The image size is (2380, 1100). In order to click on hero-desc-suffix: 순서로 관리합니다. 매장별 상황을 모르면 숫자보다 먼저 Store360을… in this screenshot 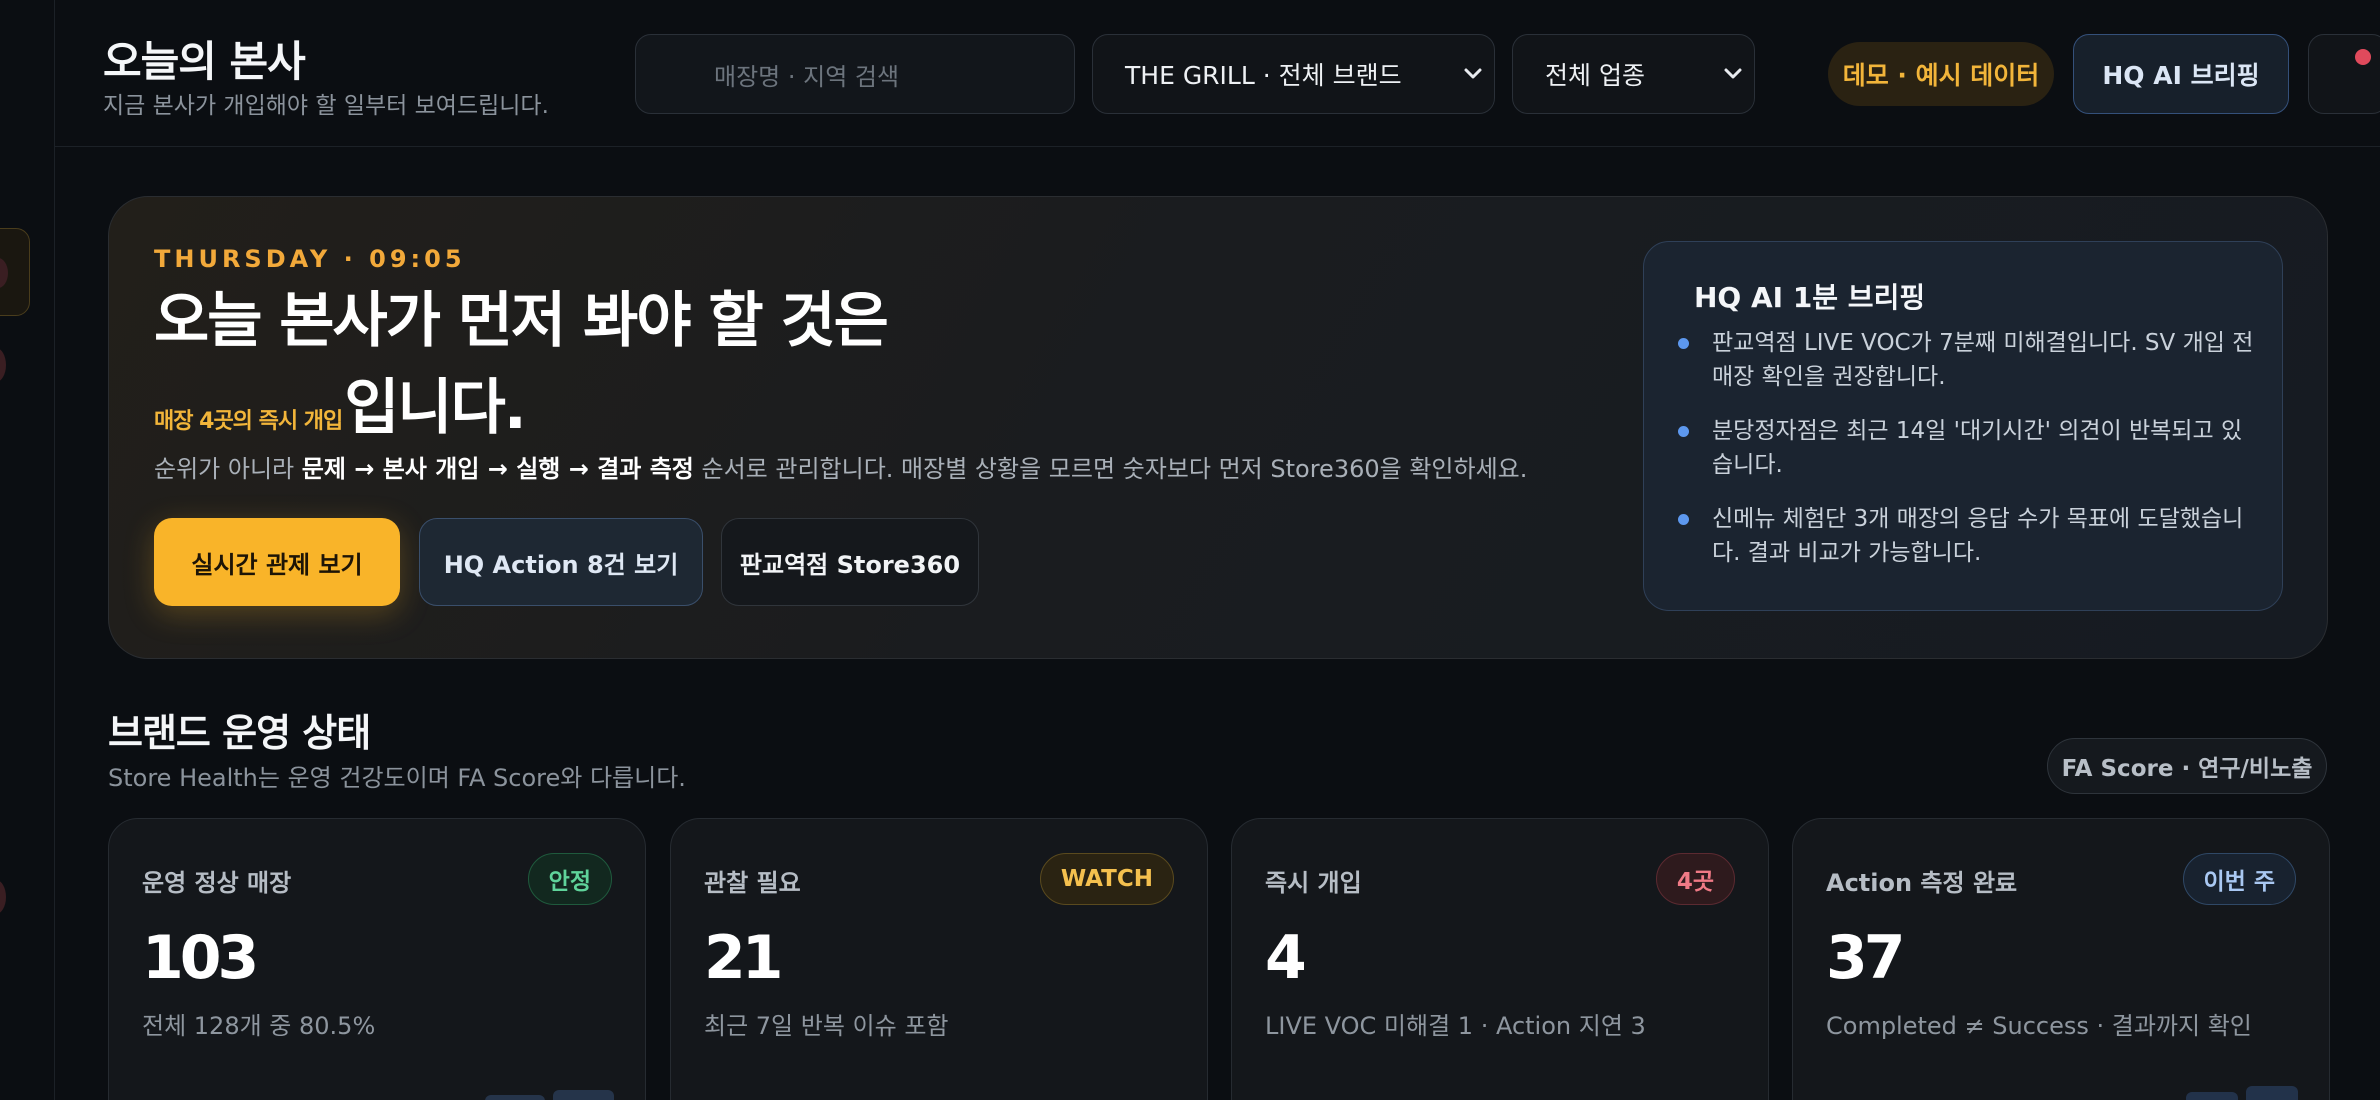, I will do `click(1110, 469)`.